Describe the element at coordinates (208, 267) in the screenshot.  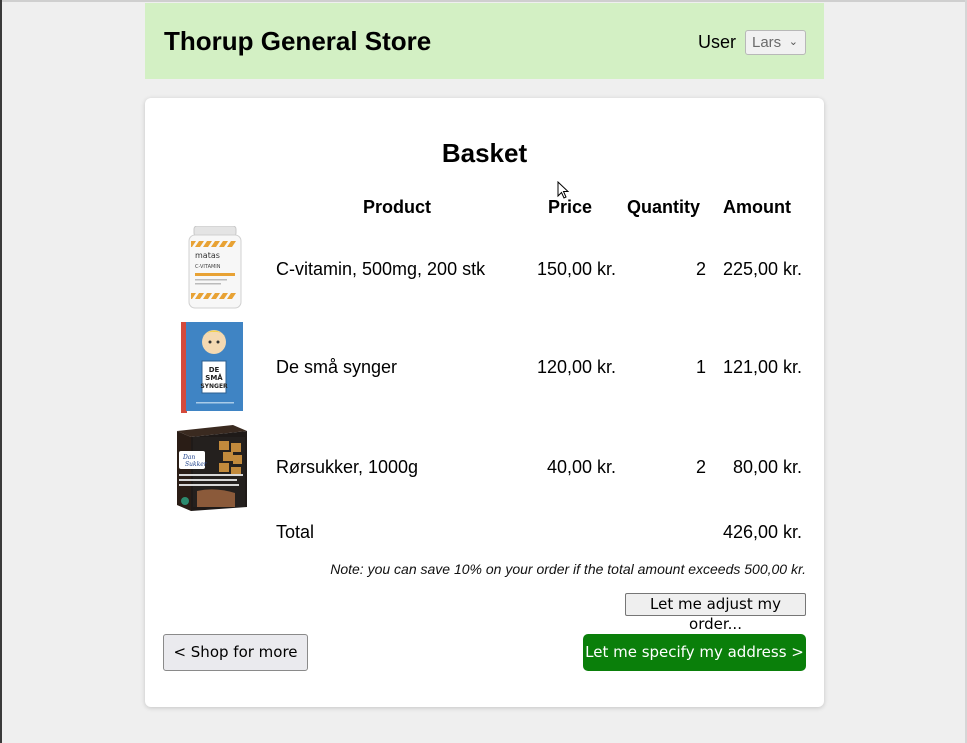
I see `svg-text: C-VITAMIN` at that location.